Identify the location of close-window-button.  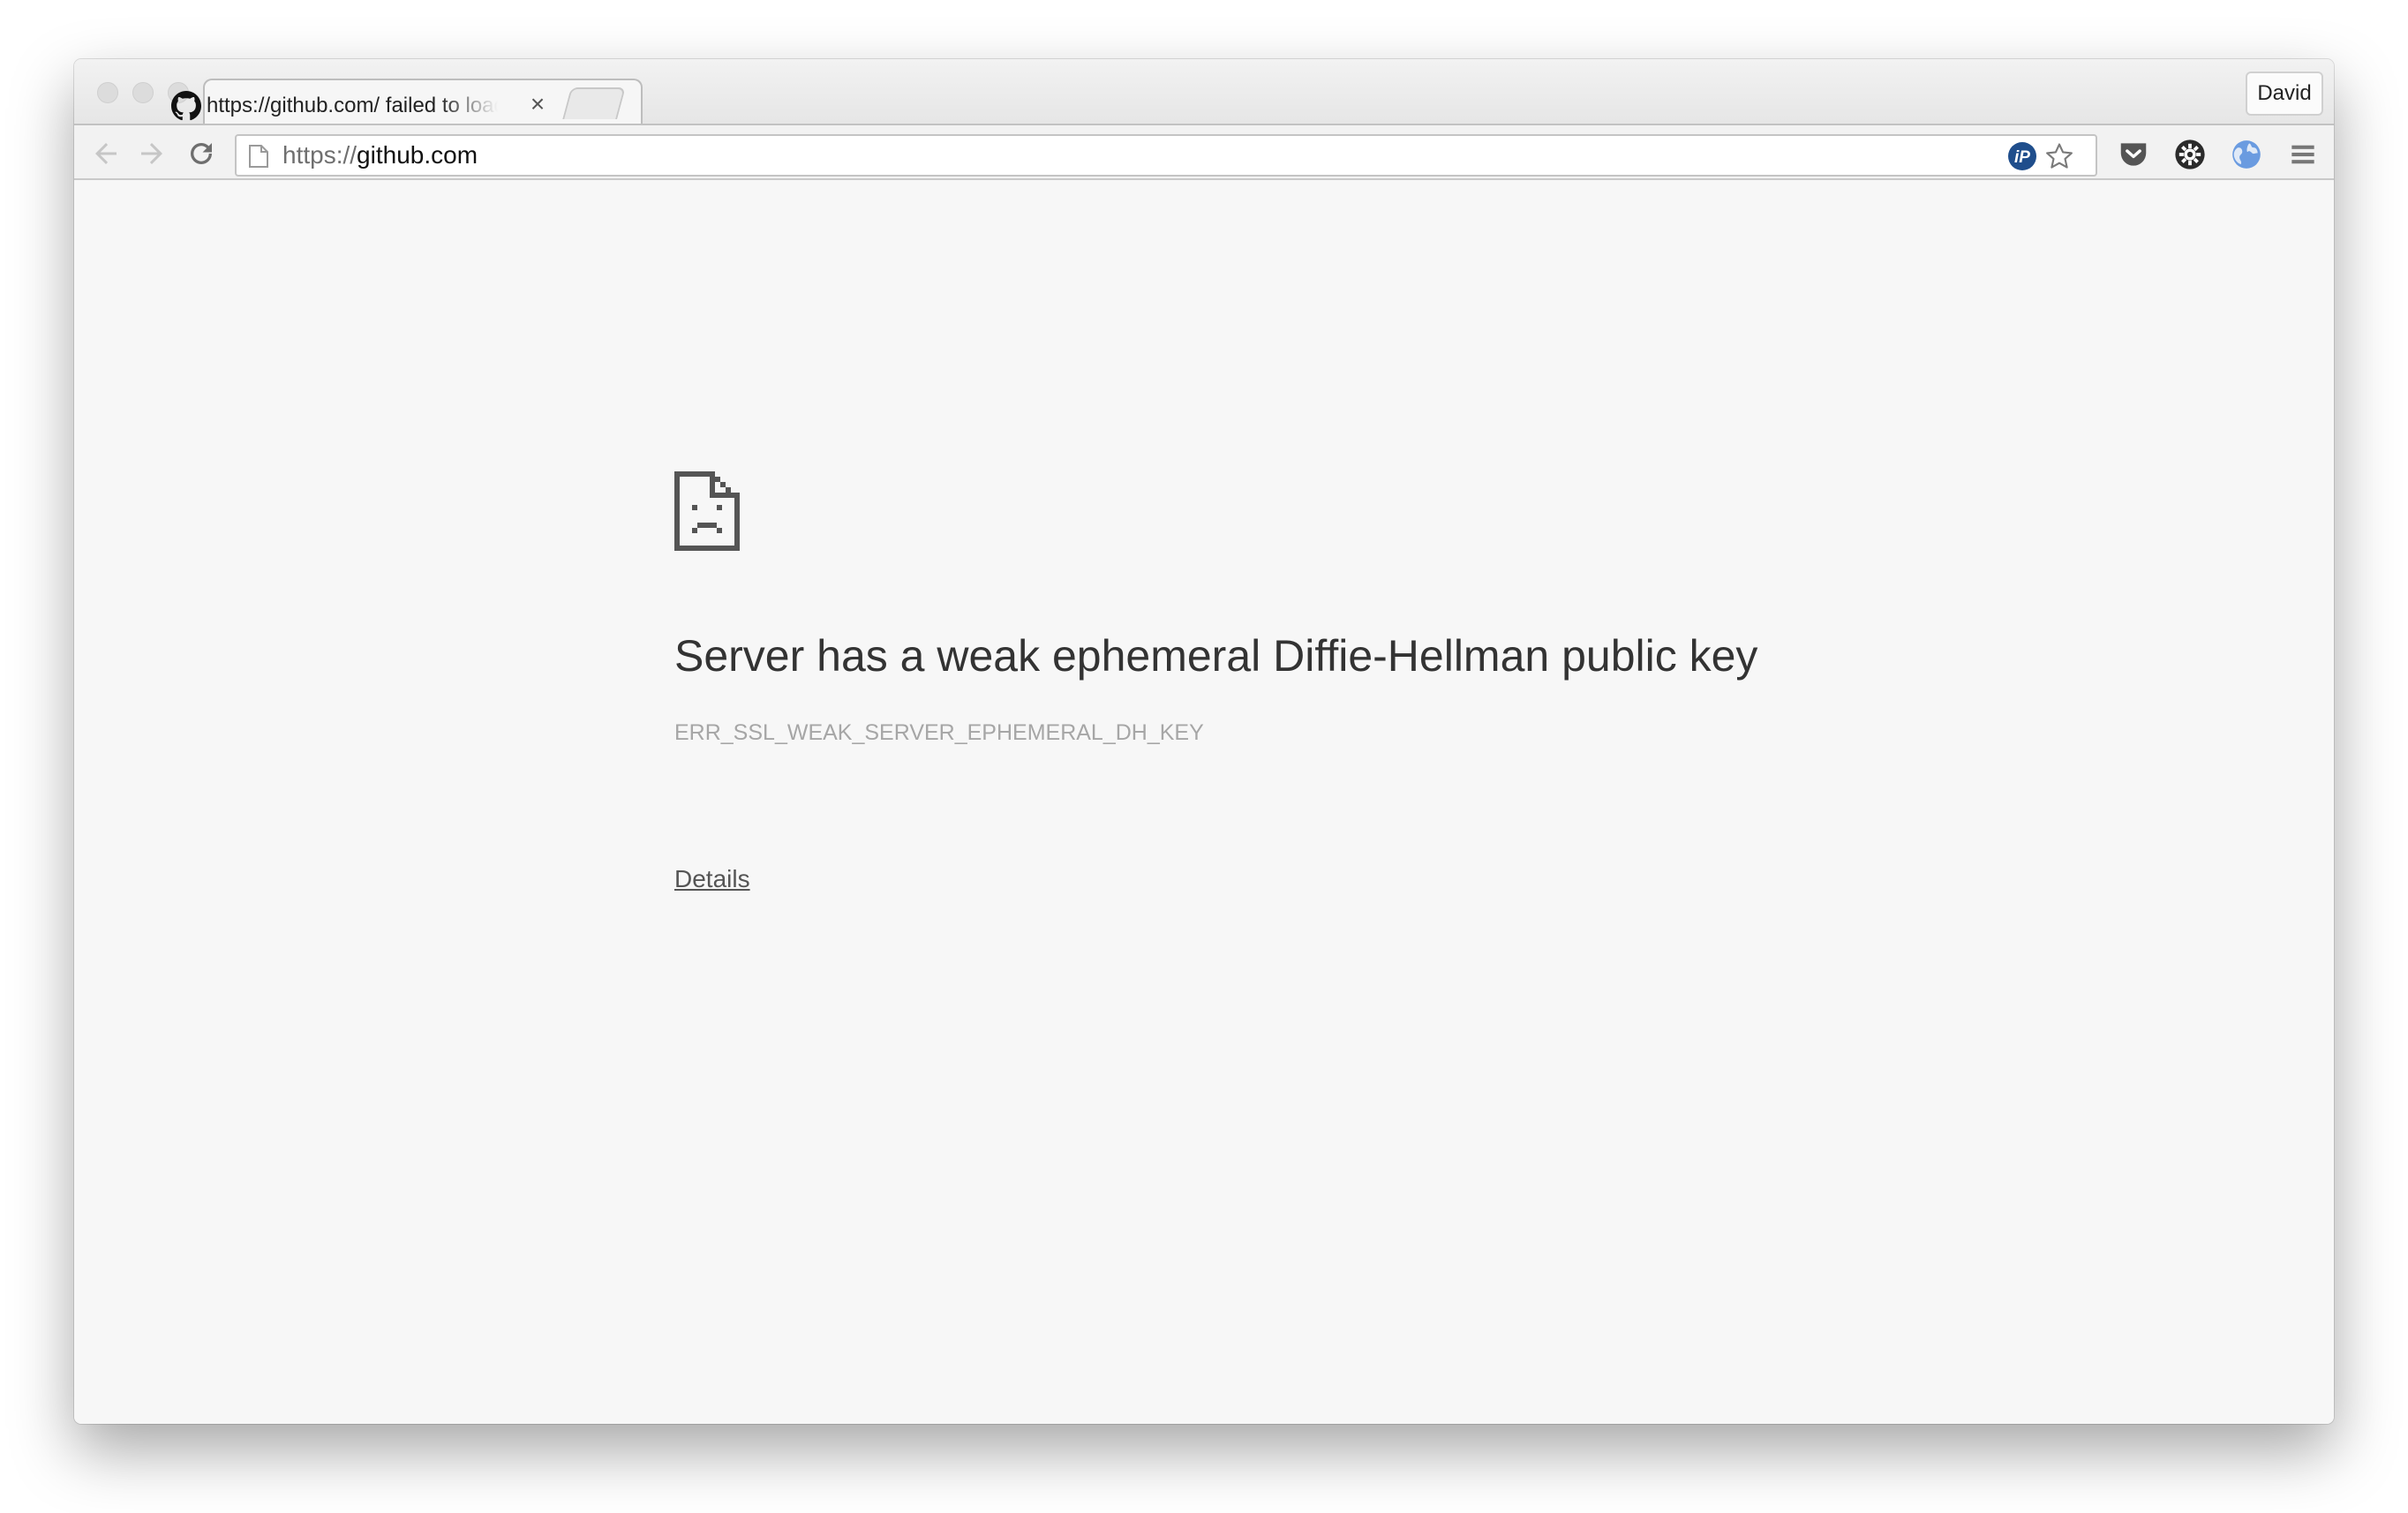
(107, 93).